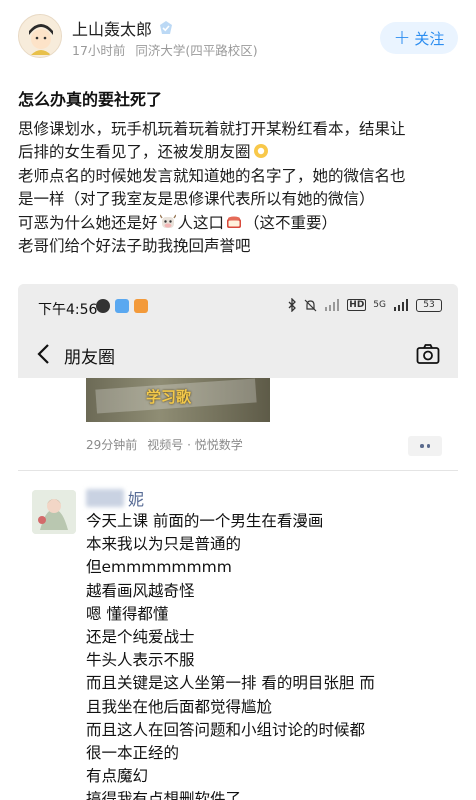 Image resolution: width=476 pixels, height=800 pixels. I want to click on bluetooth-icon, so click(292, 305).